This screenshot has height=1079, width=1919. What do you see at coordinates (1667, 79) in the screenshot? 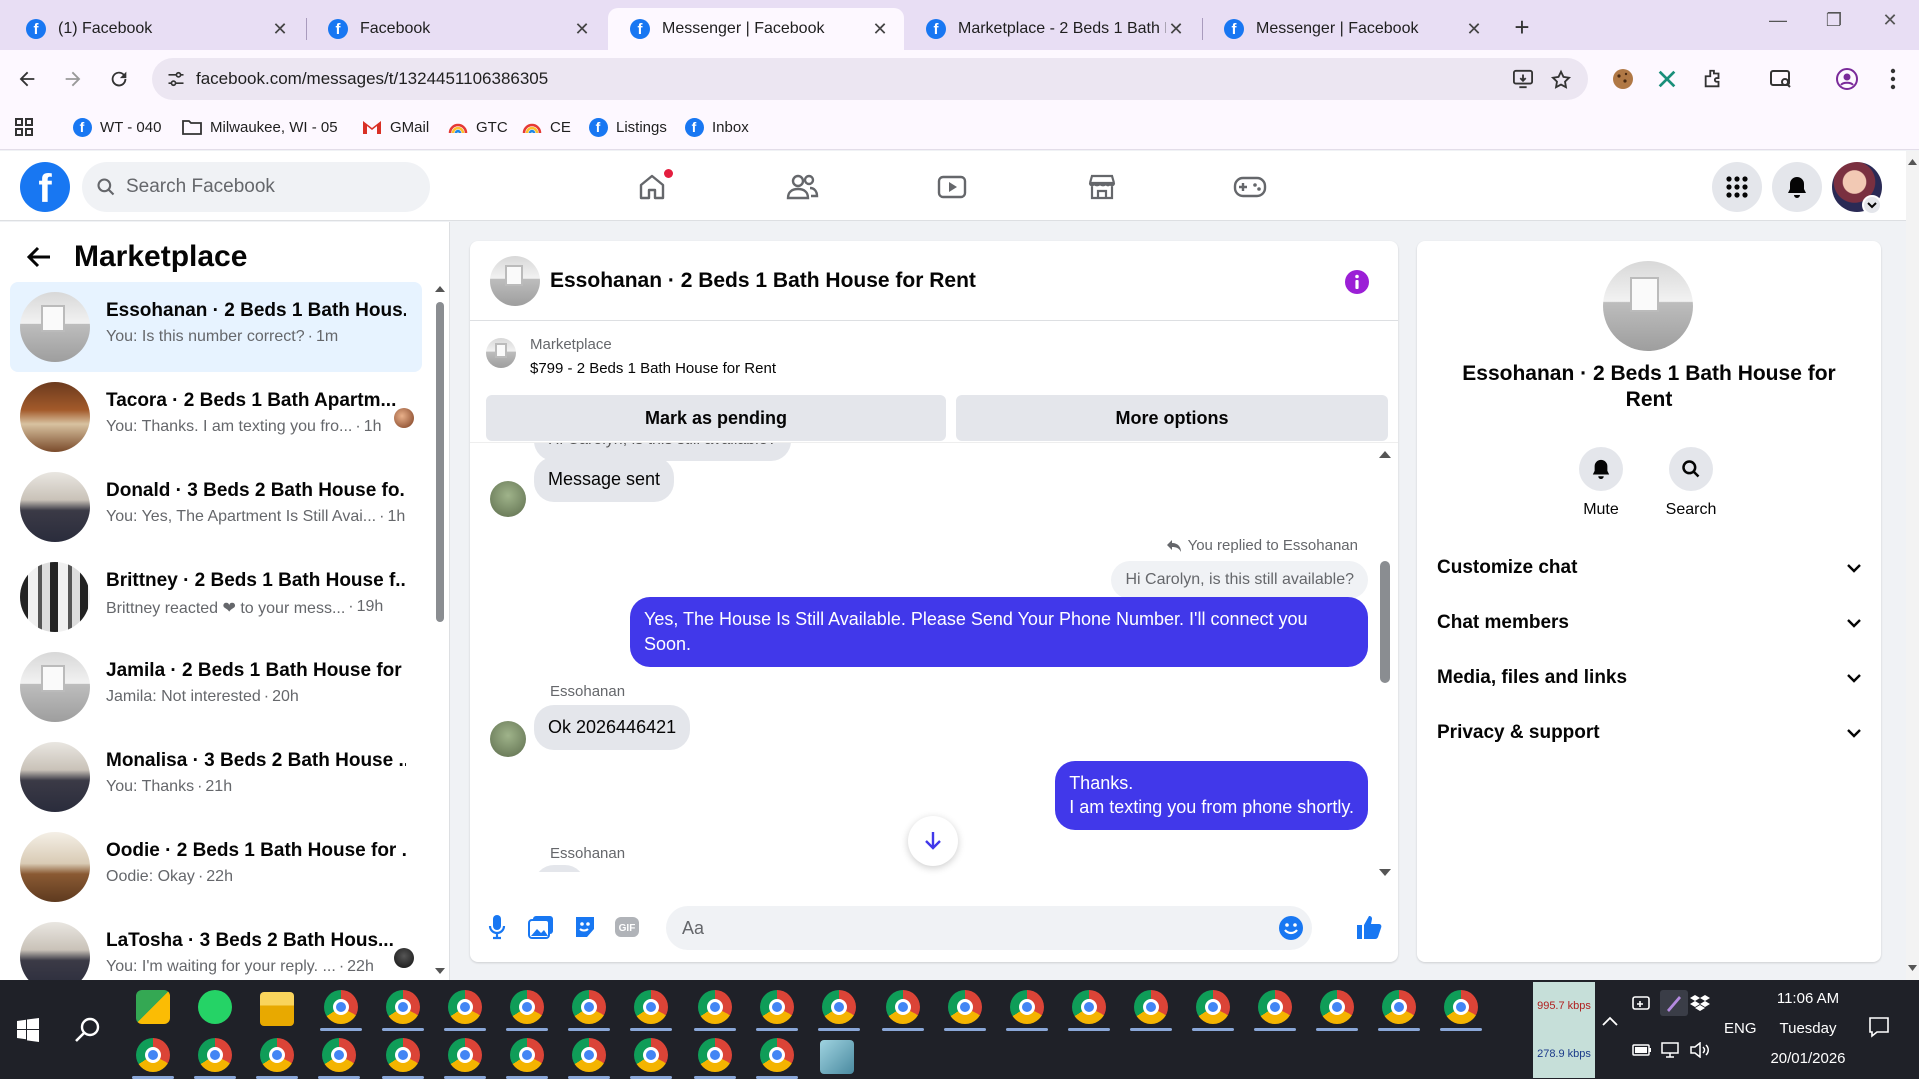
I see `extension-icon` at bounding box center [1667, 79].